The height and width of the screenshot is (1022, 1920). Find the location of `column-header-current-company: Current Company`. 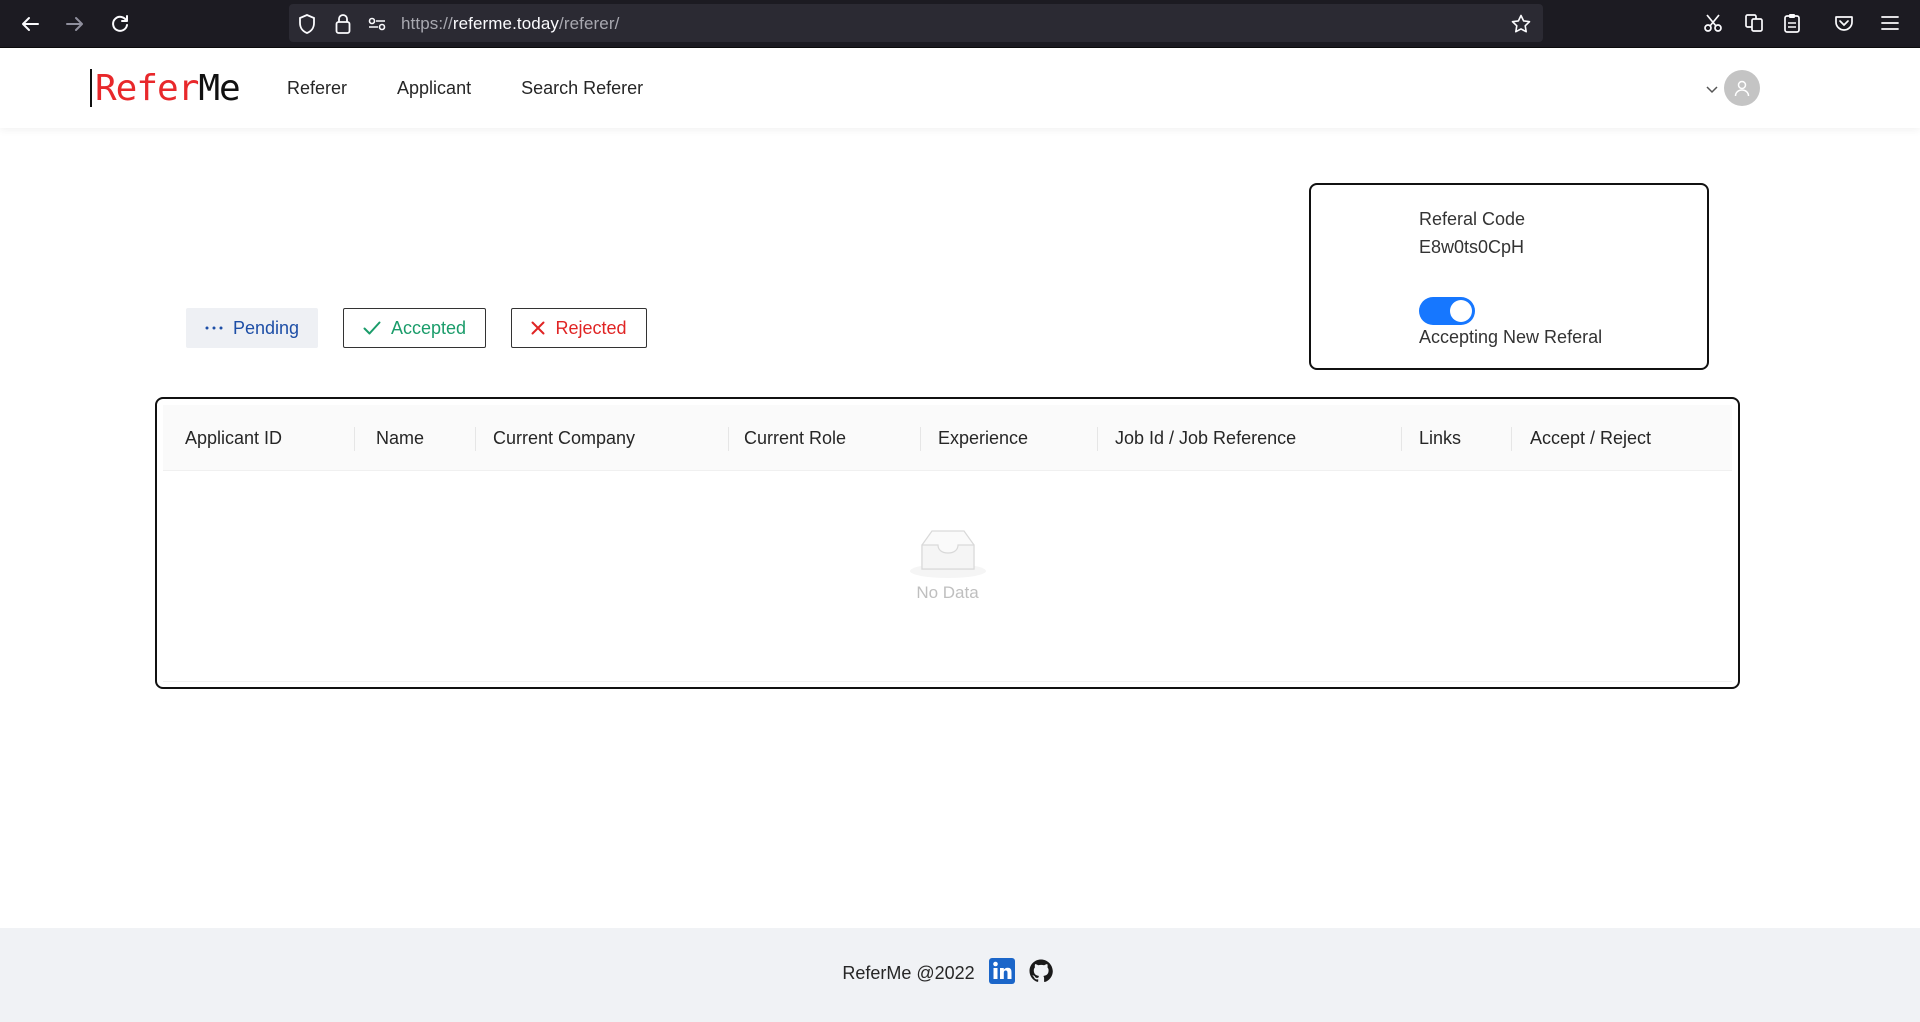

column-header-current-company: Current Company is located at coordinates (564, 437).